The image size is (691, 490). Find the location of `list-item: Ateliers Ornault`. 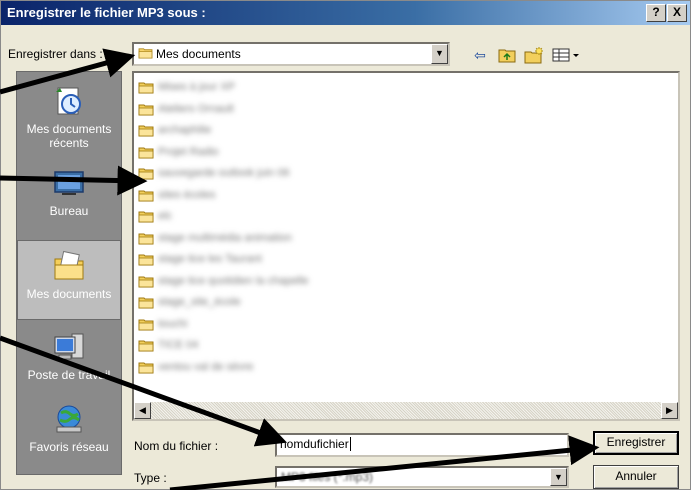

list-item: Ateliers Ornault is located at coordinates (258, 110).